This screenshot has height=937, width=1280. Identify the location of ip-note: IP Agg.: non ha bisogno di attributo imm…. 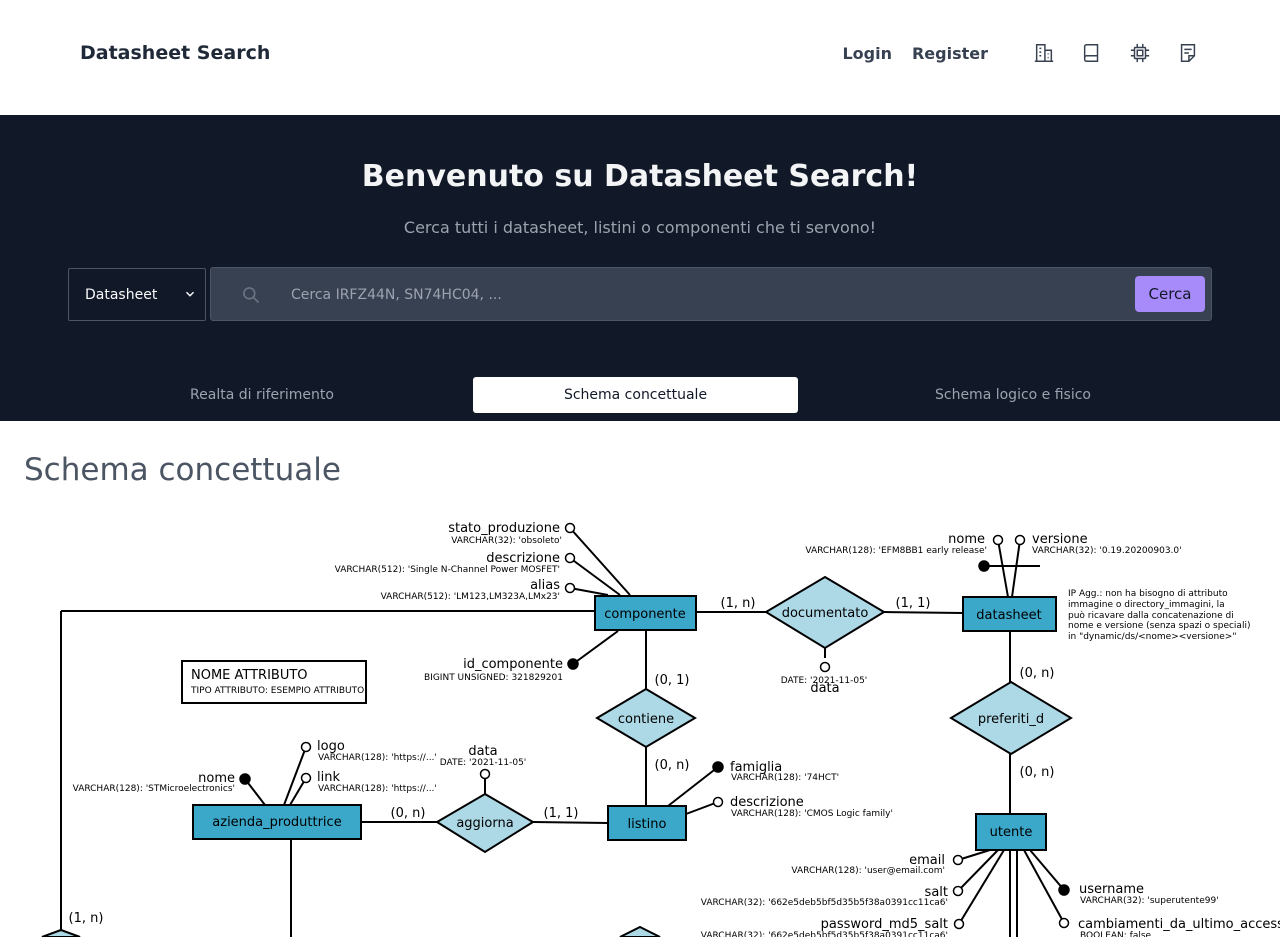
(1159, 615).